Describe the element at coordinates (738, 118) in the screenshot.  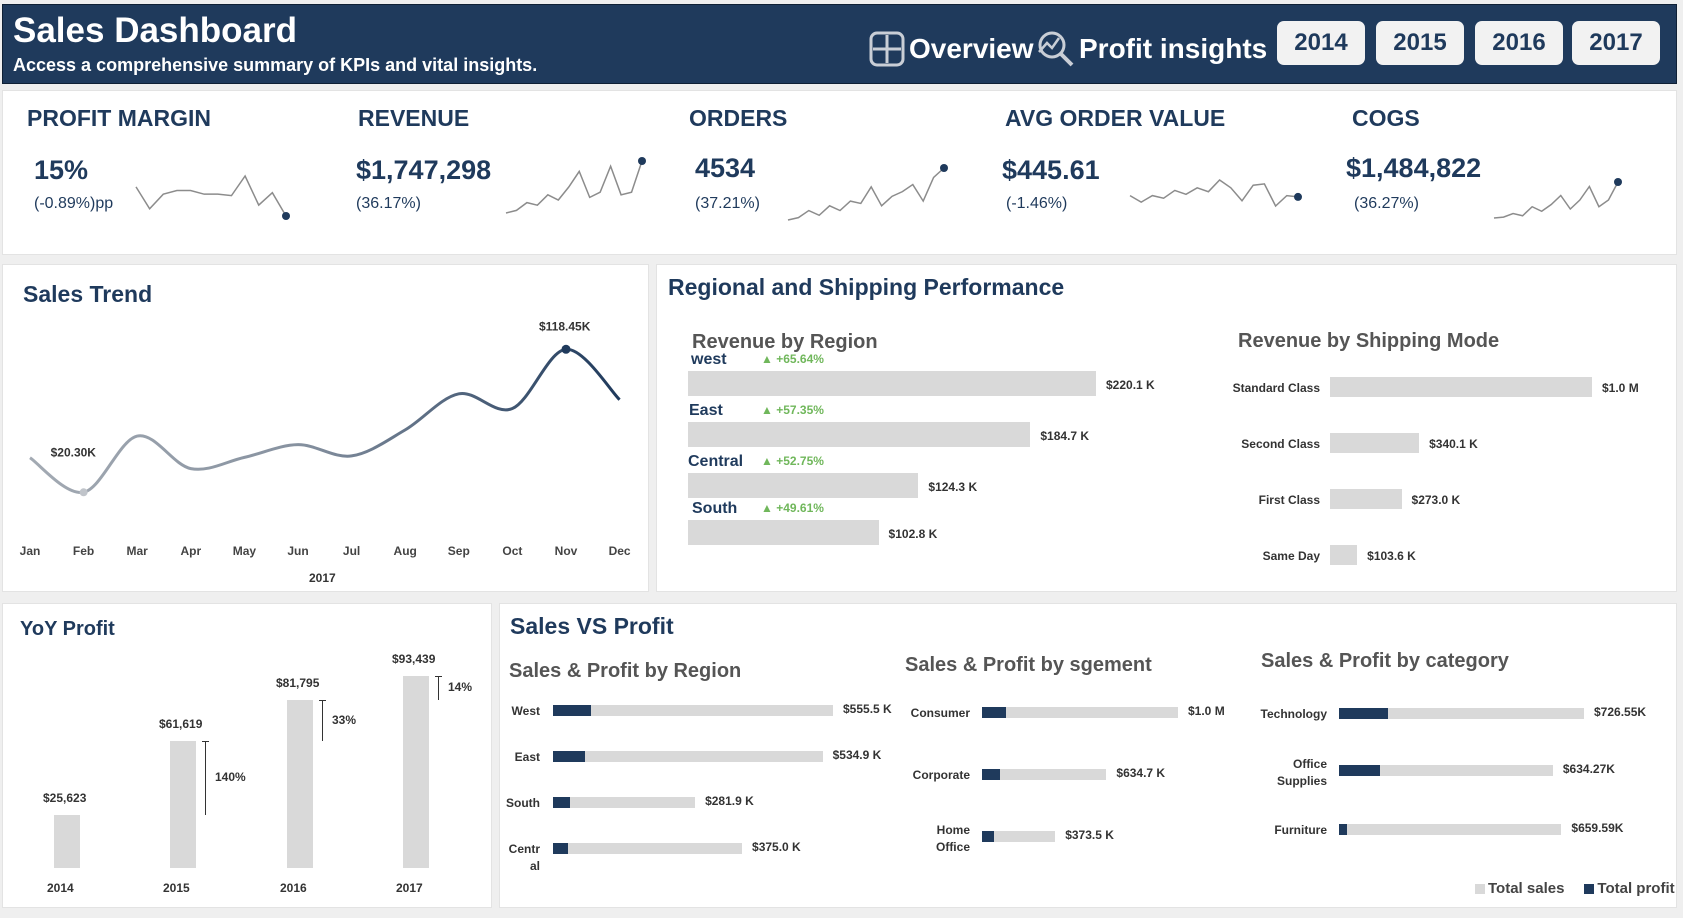
I see `kpi-orders-title: ORDERS` at that location.